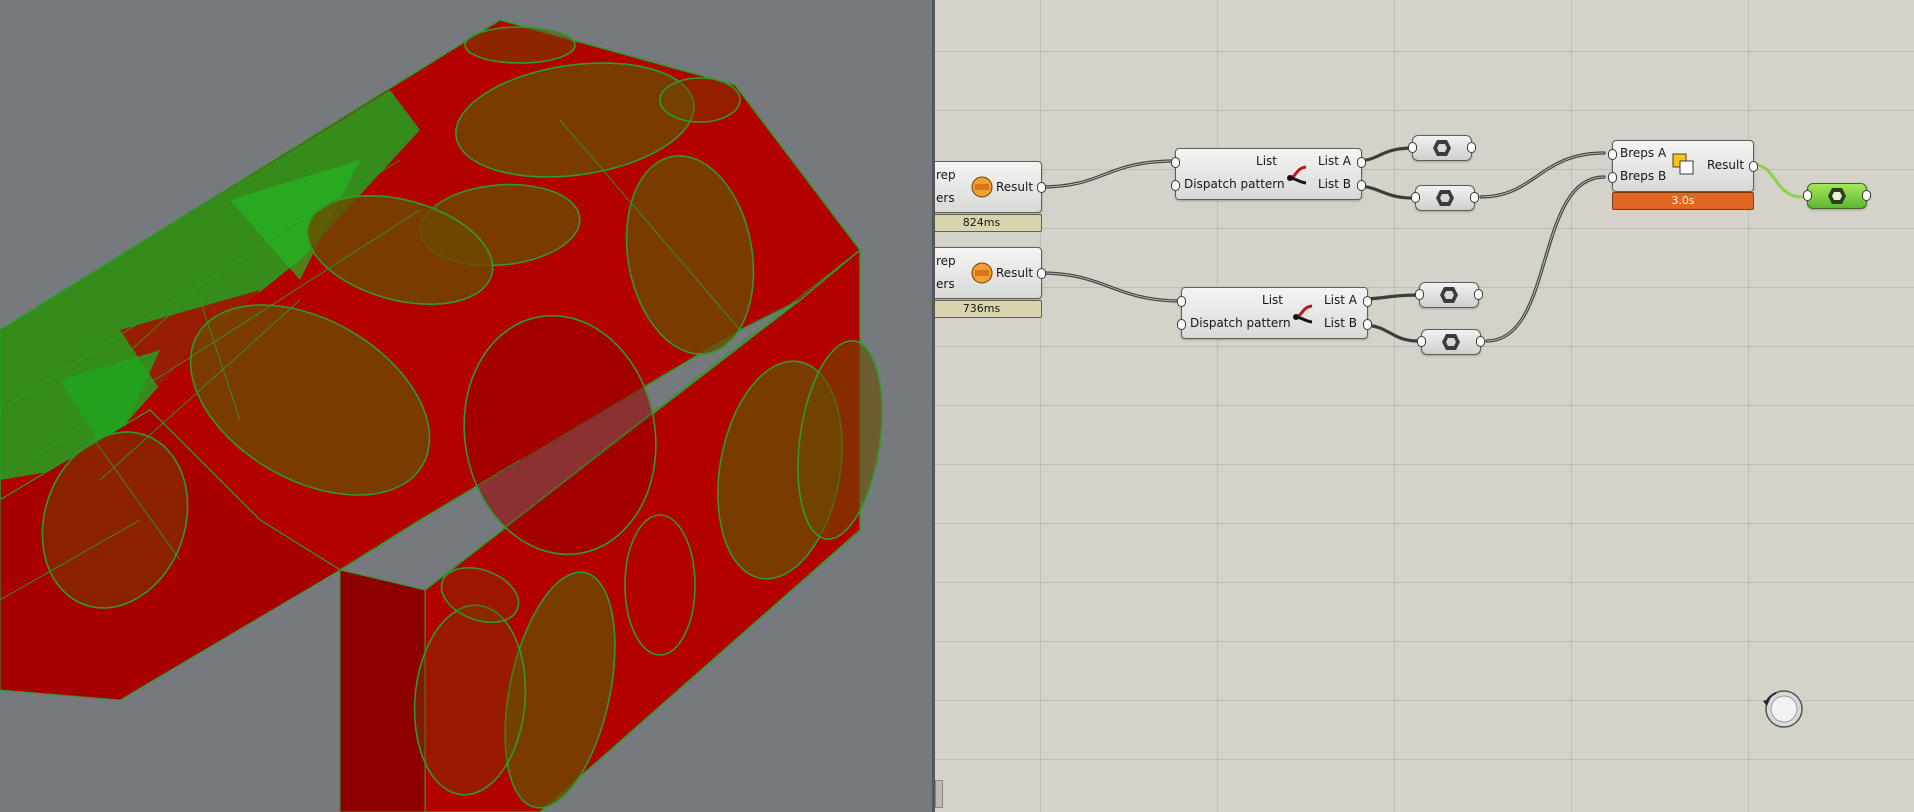  I want to click on solid-union-component-top: rep ers Result, so click(990, 187).